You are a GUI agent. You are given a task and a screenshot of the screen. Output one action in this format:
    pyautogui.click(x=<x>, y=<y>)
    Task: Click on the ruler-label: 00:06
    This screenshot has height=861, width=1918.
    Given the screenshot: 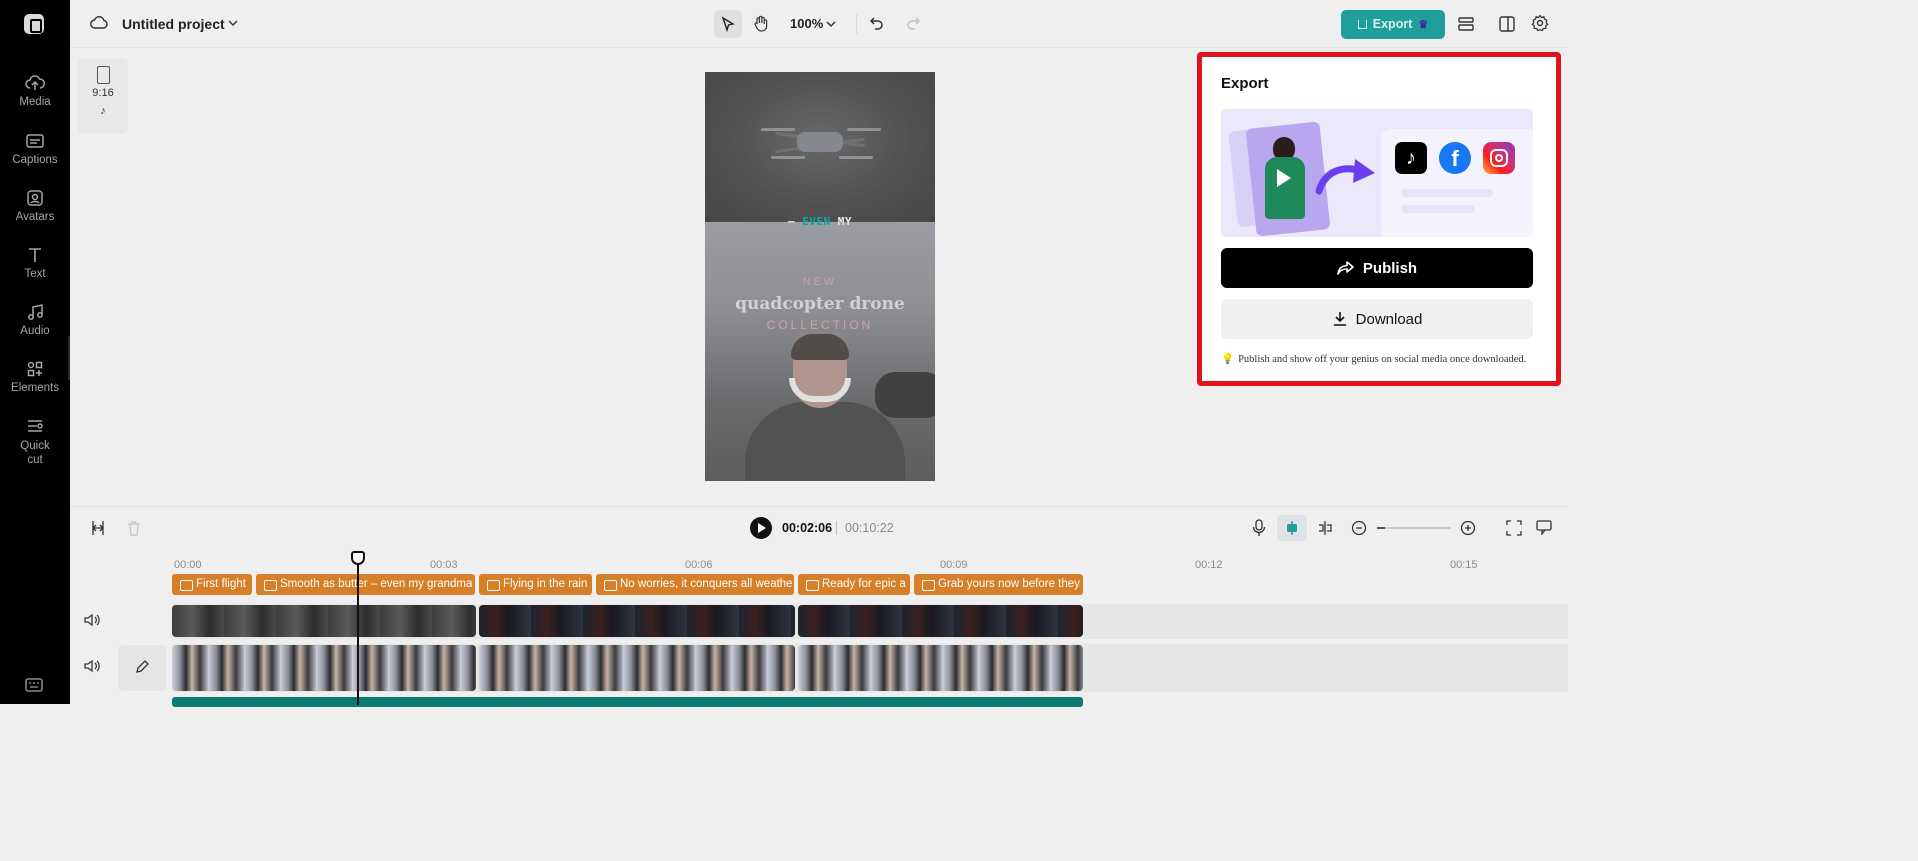 What is the action you would take?
    pyautogui.click(x=699, y=565)
    